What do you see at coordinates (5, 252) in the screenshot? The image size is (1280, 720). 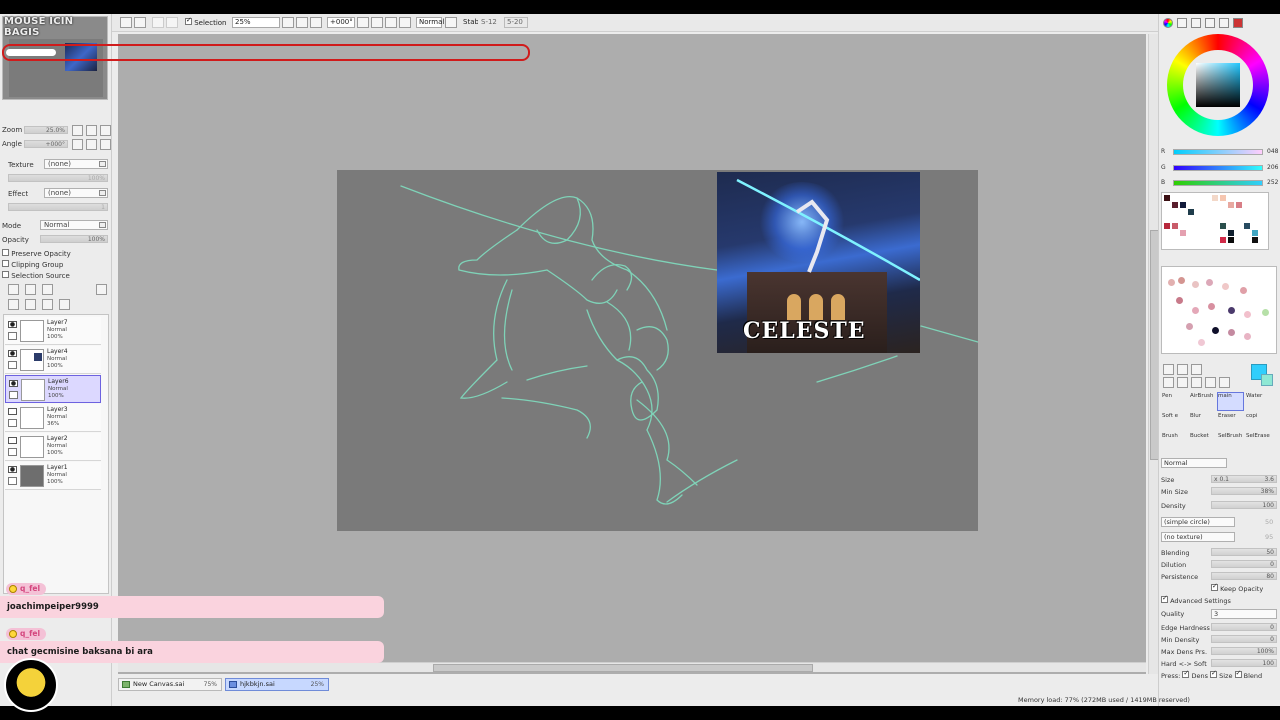 I see `preserve-opacity-checkbox` at bounding box center [5, 252].